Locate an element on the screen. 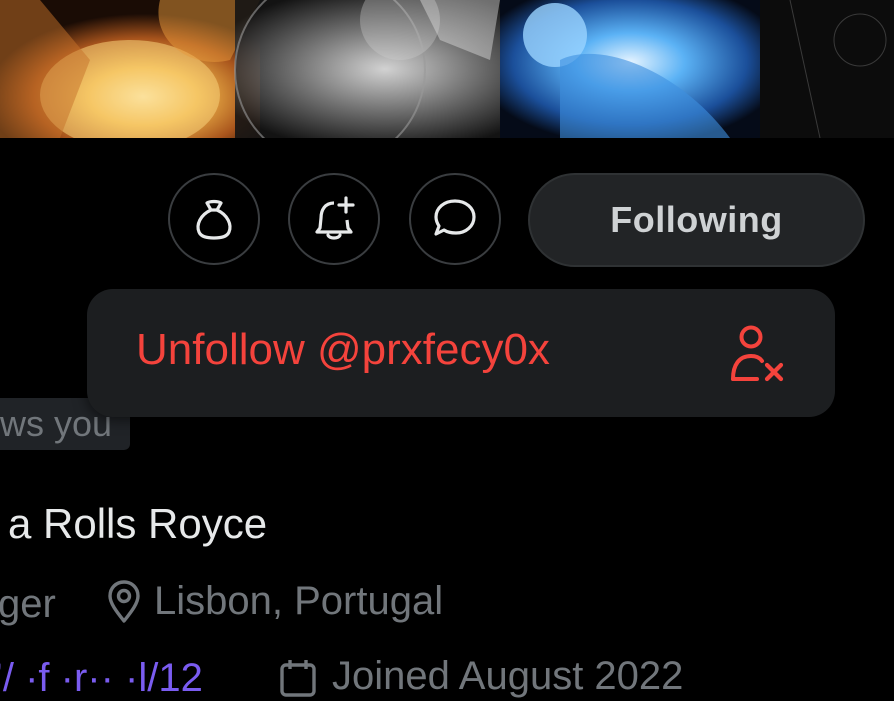 The width and height of the screenshot is (894, 701). profile-location: Lisbon, Portugal is located at coordinates (273, 601).